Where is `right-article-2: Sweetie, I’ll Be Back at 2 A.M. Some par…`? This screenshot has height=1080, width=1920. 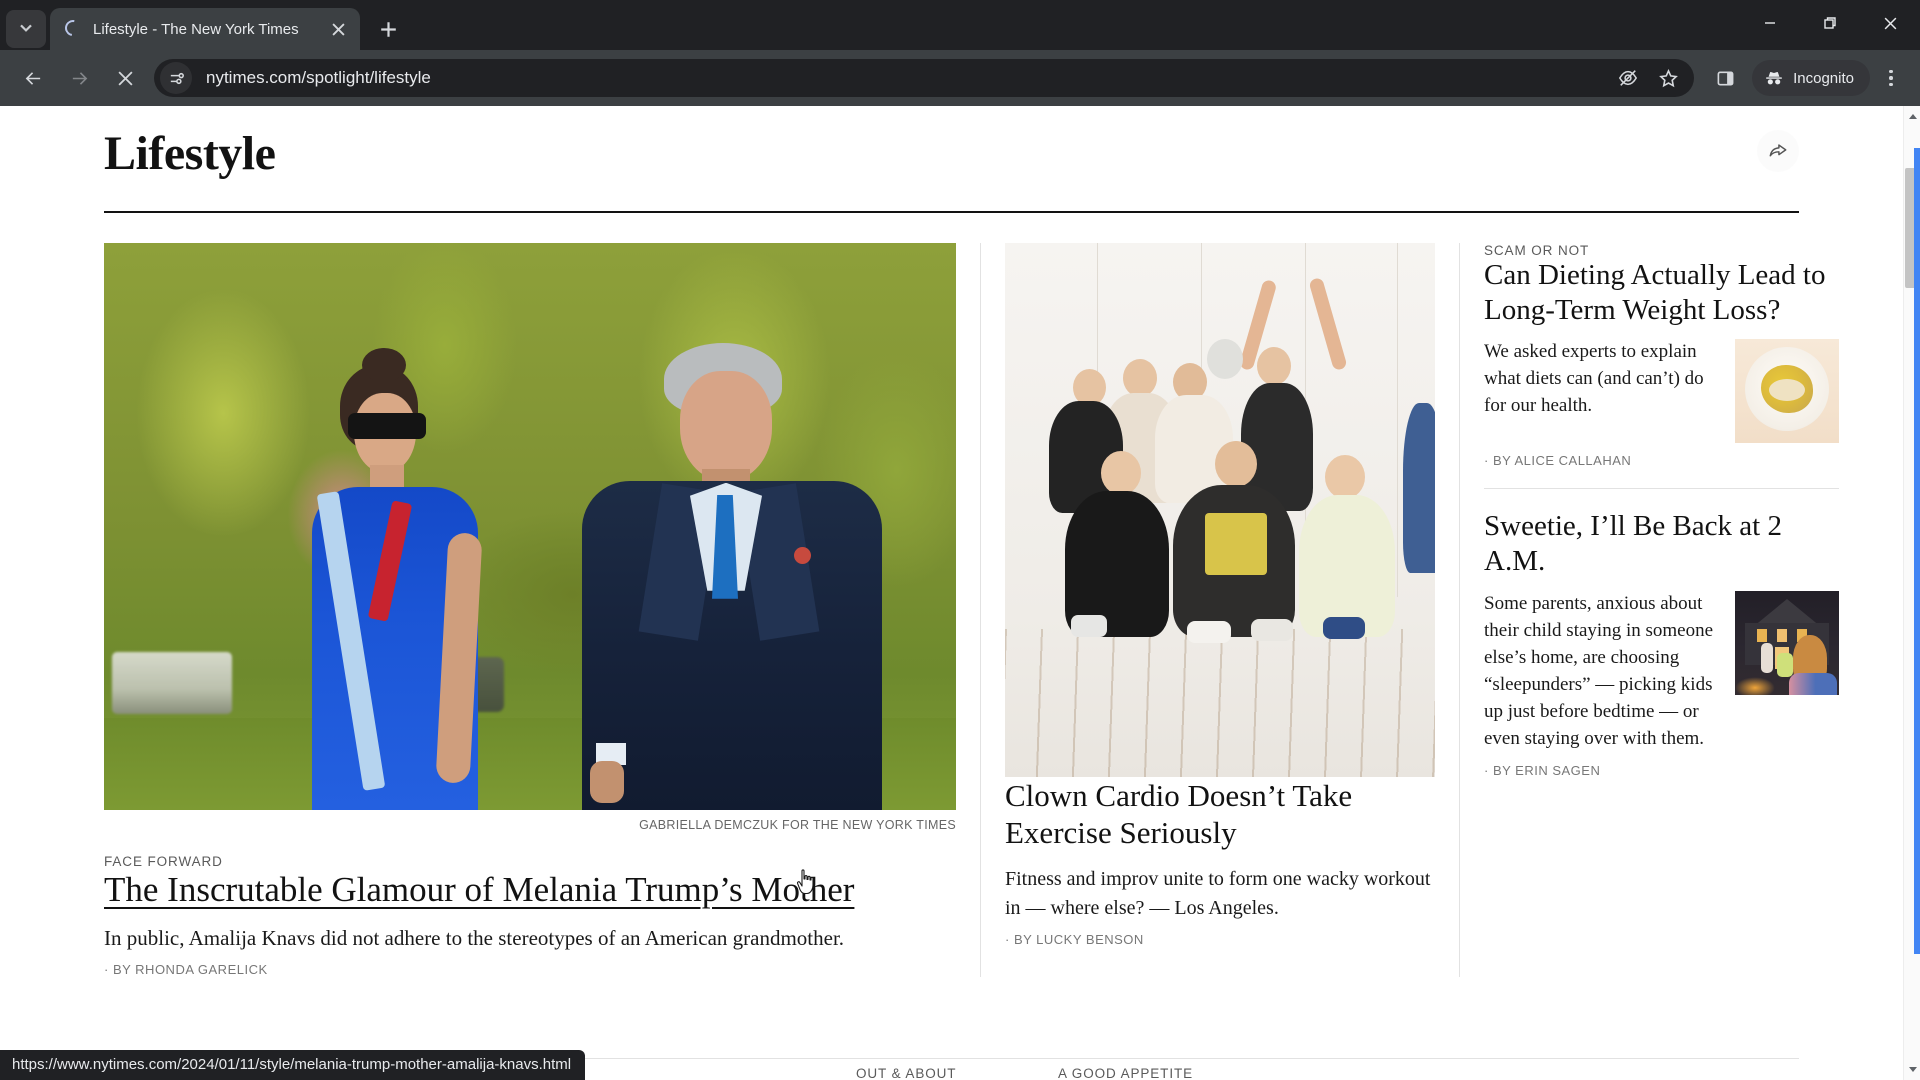
right-article-2: Sweetie, I’ll Be Back at 2 A.M. Some par… is located at coordinates (1661, 633).